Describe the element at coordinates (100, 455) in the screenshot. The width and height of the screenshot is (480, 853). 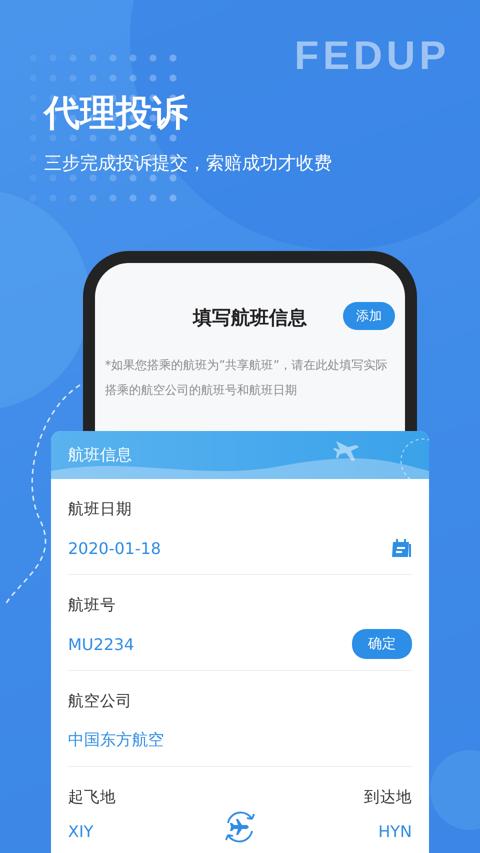
I see `card-title: 航班信息` at that location.